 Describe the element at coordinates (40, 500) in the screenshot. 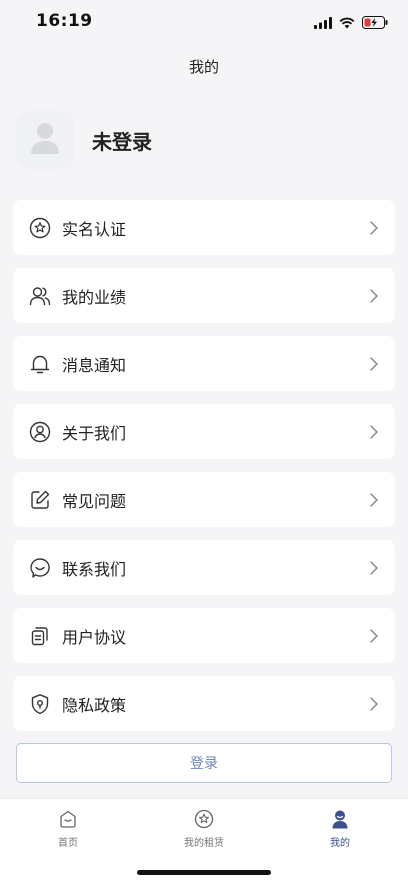

I see `edit-icon` at that location.